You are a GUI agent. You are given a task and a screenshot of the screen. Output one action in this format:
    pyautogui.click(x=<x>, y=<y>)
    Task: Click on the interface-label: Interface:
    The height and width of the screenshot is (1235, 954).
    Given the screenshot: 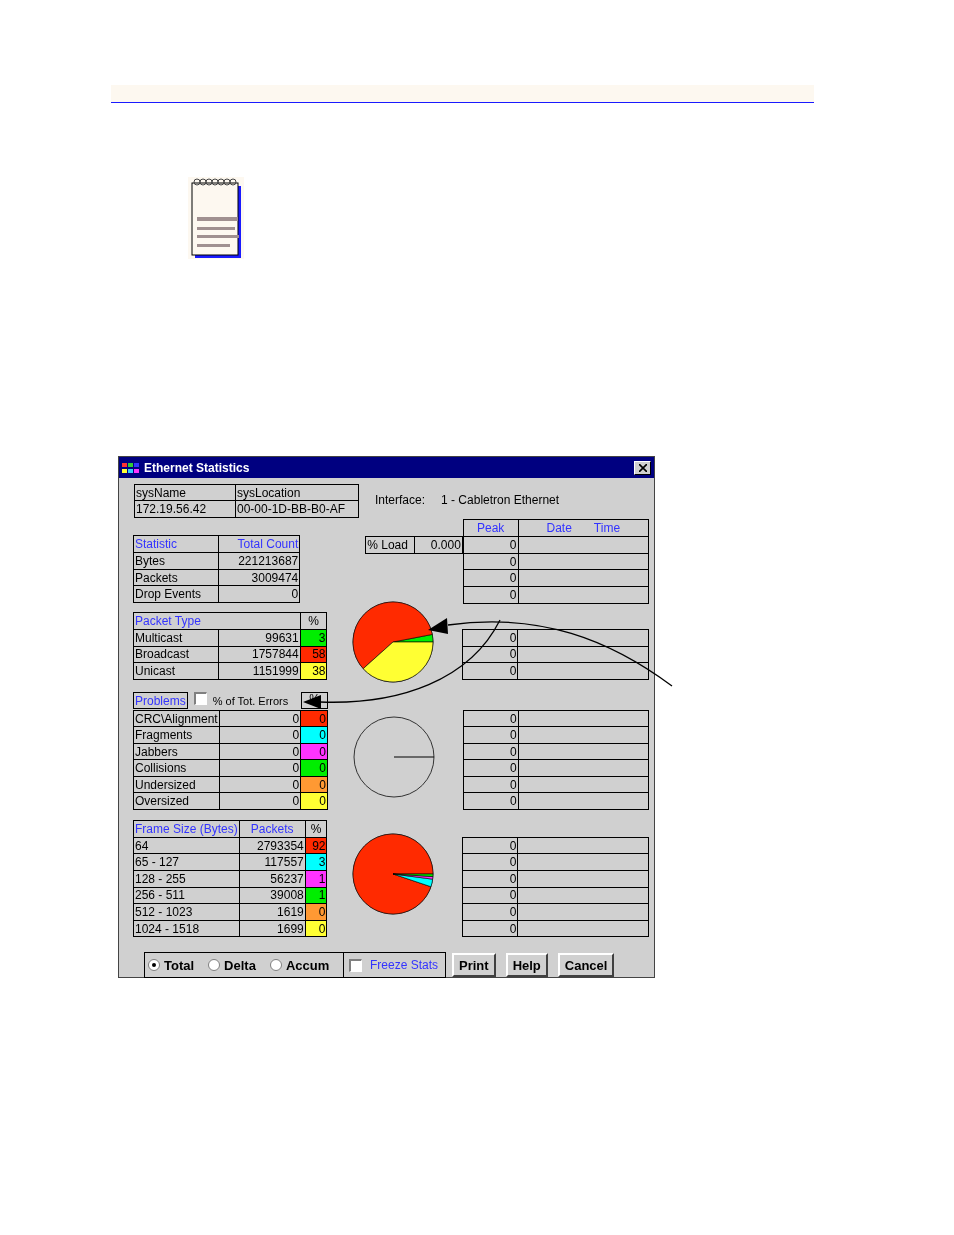 What is the action you would take?
    pyautogui.click(x=400, y=500)
    